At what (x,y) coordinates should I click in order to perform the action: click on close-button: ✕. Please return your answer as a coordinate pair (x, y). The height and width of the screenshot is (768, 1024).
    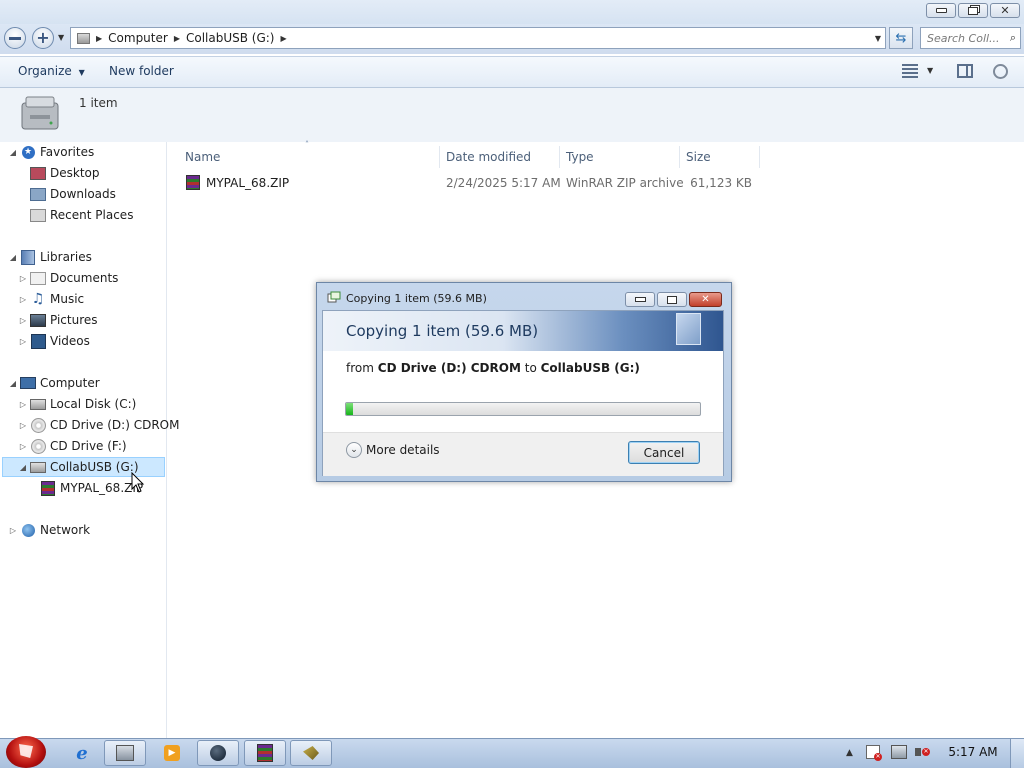
    Looking at the image, I should click on (1005, 10).